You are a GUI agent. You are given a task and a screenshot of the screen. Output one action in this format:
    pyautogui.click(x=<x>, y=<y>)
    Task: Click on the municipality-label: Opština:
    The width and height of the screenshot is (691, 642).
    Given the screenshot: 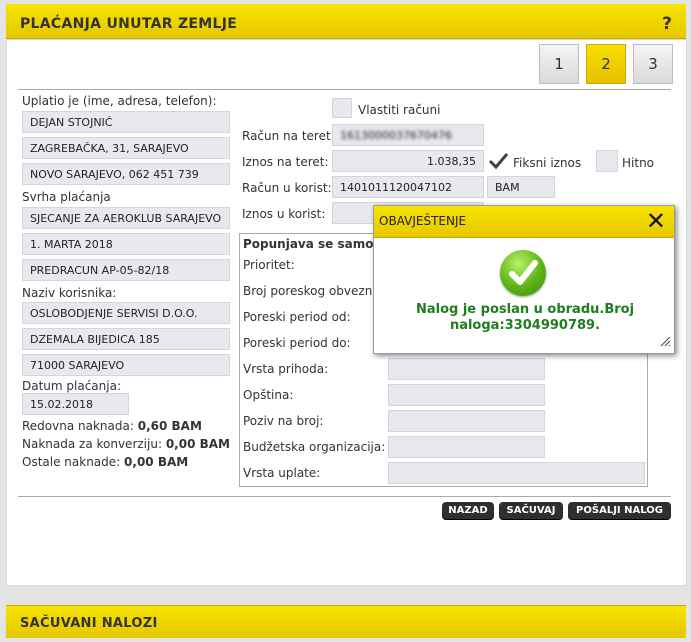 What is the action you would take?
    pyautogui.click(x=268, y=395)
    